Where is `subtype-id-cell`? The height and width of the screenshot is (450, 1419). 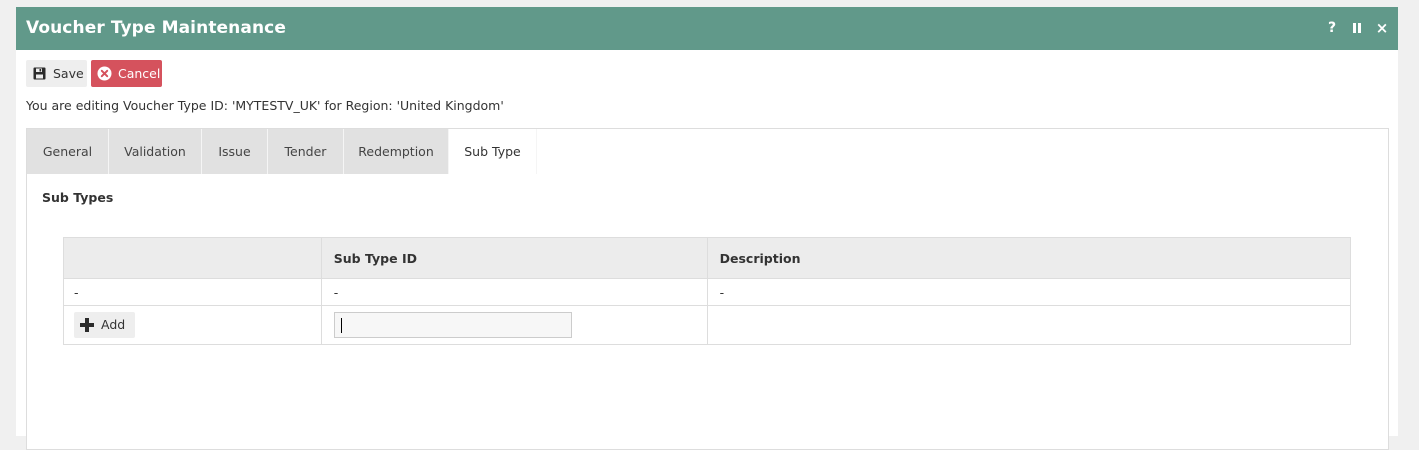
subtype-id-cell is located at coordinates (514, 325).